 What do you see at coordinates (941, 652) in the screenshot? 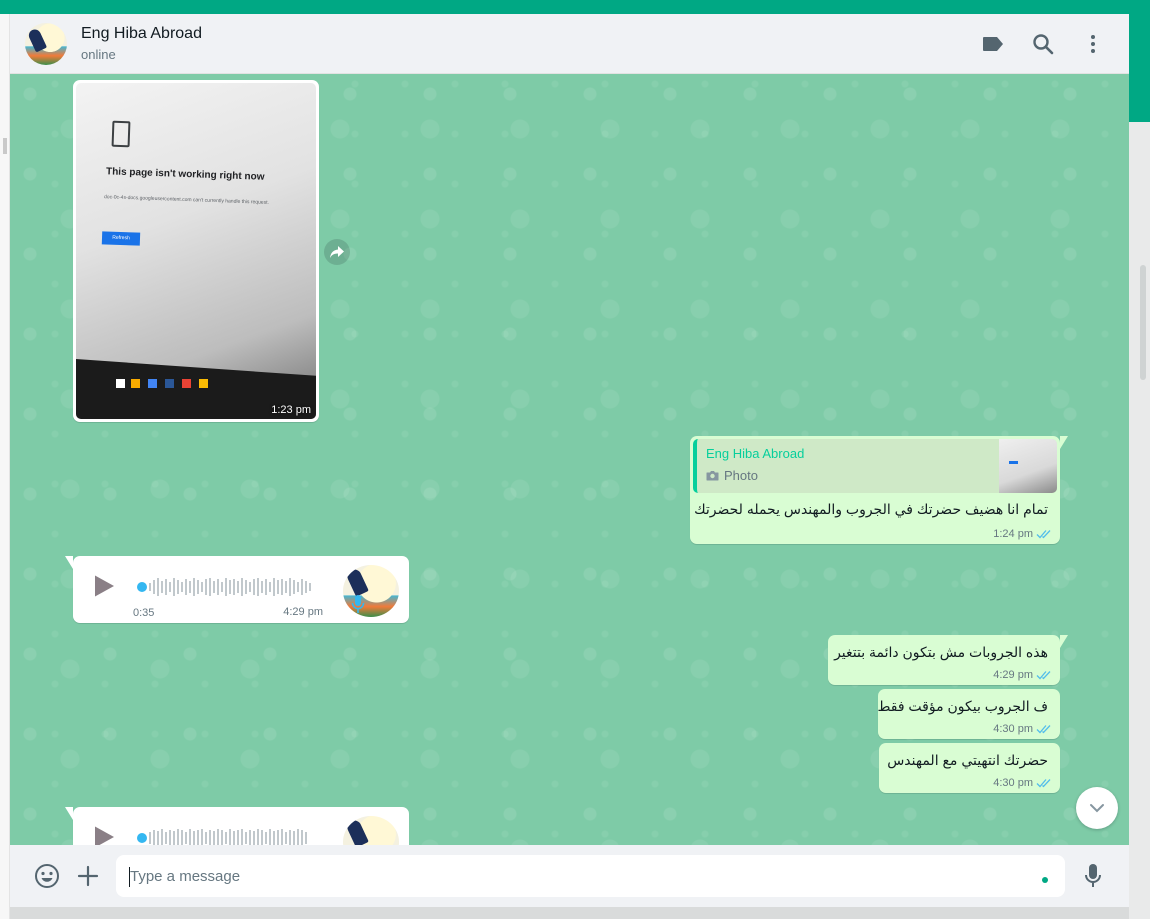
I see `message-text: هذه الجروبات مش بتكون دائمة بتتغير` at bounding box center [941, 652].